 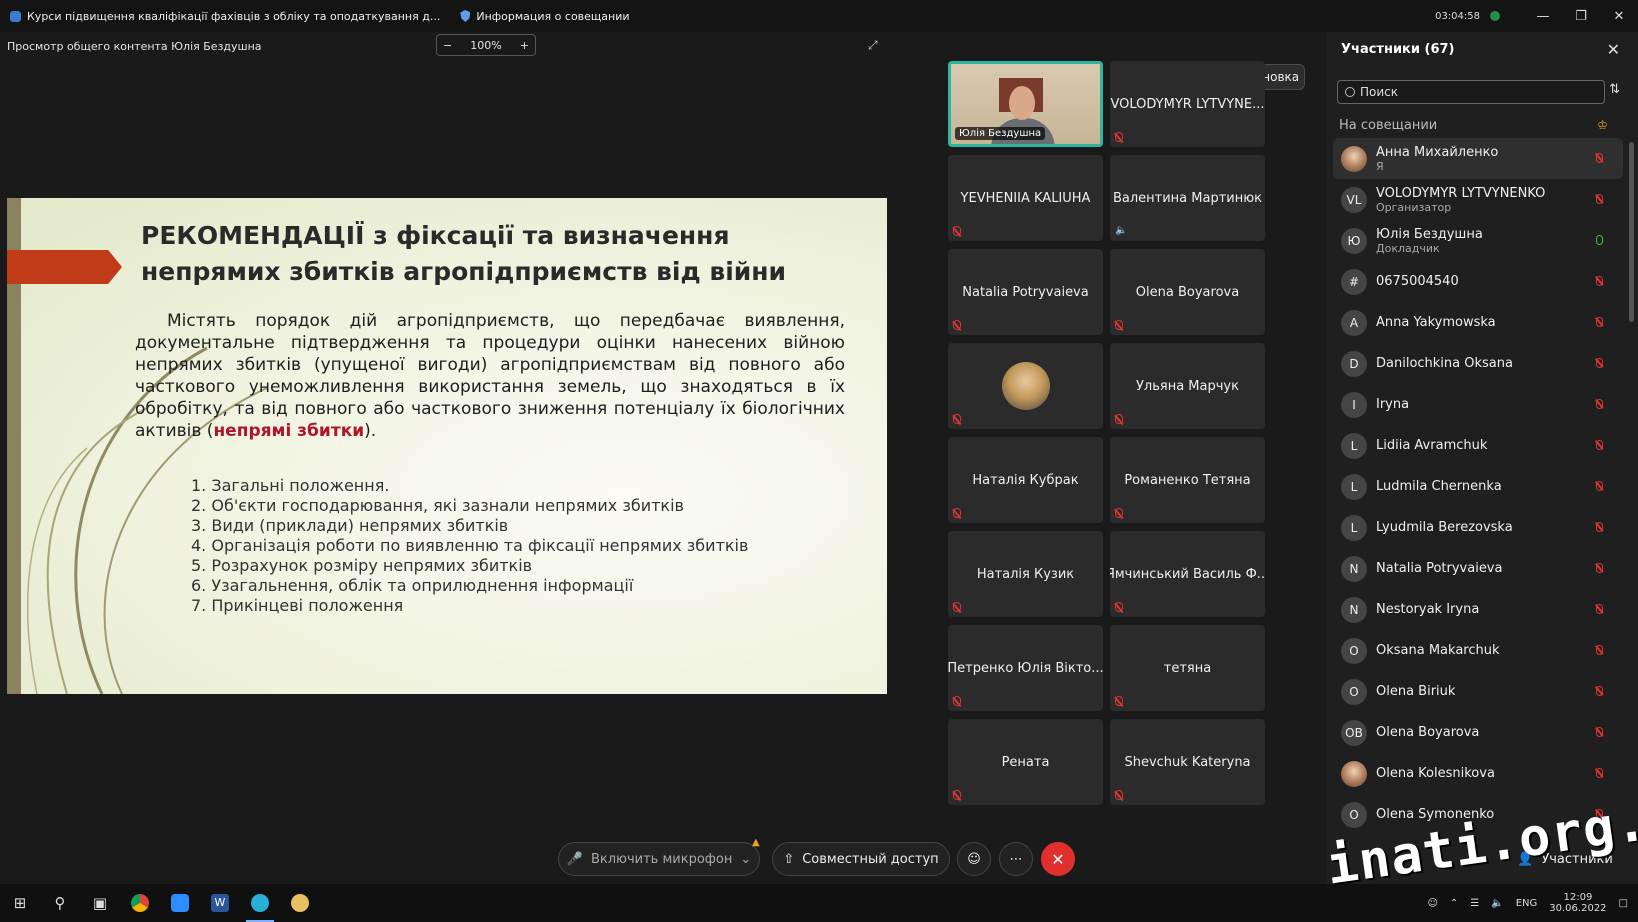 What do you see at coordinates (180, 903) in the screenshot?
I see `zoom-app-icon` at bounding box center [180, 903].